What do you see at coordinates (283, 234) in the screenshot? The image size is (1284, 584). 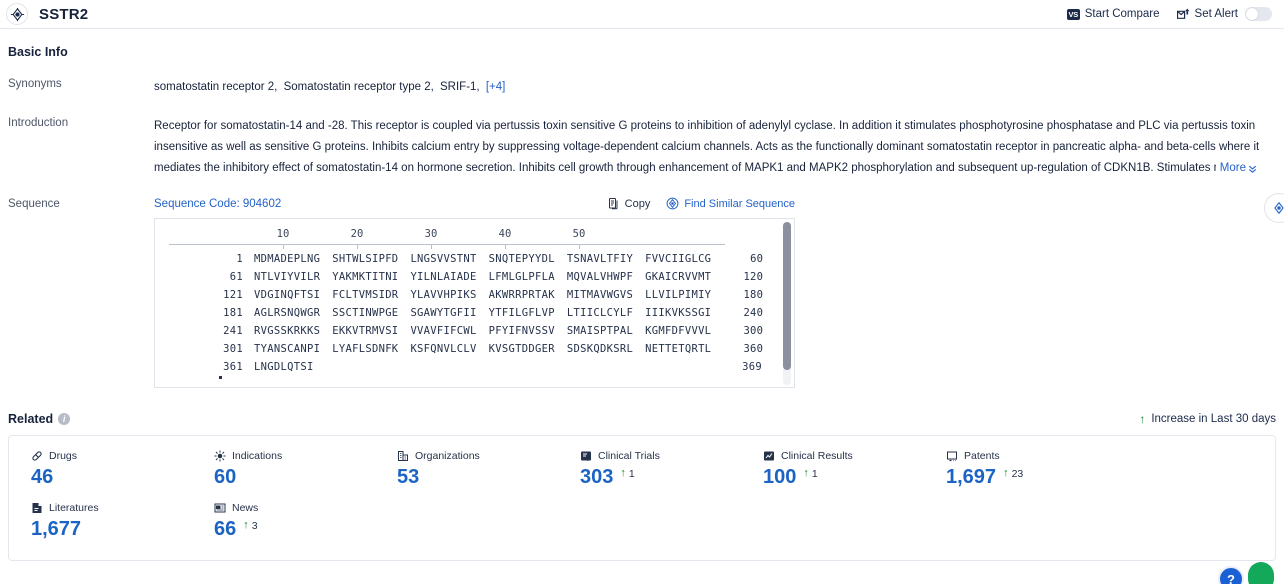 I see `ruler-tick-label: 10` at bounding box center [283, 234].